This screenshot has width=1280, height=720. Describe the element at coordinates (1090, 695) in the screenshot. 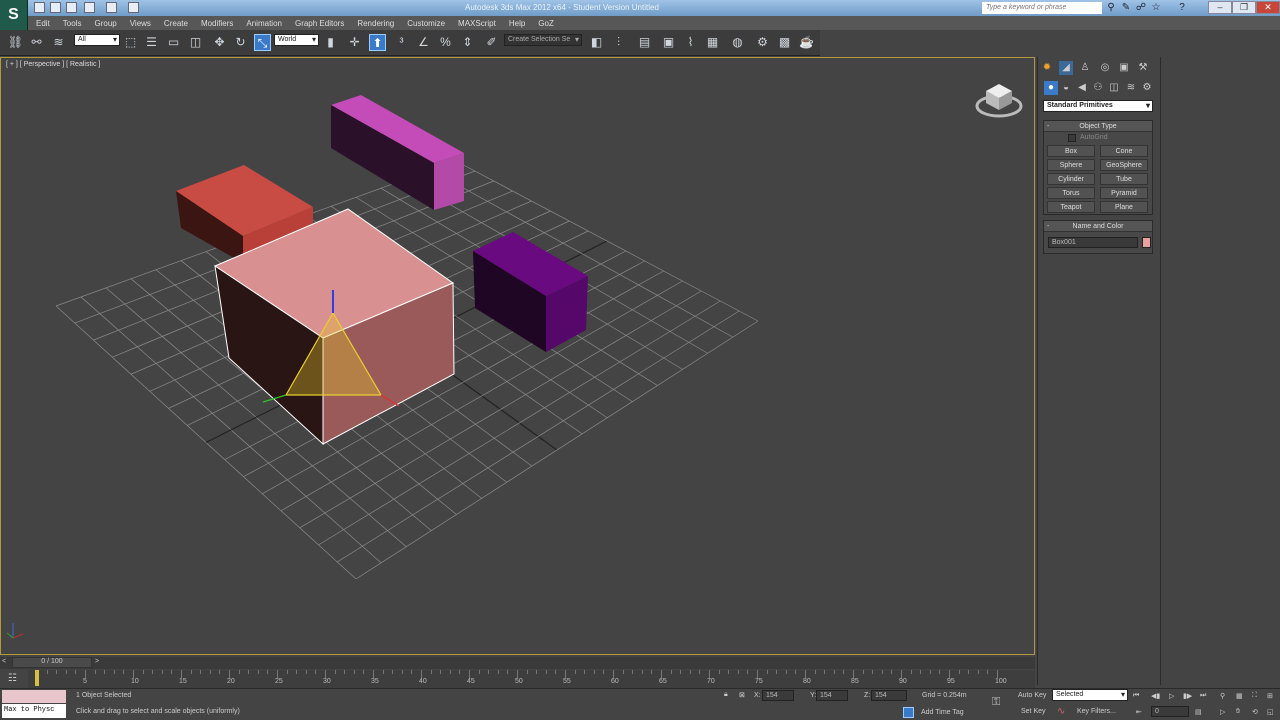

I see `key-mode-dropdown: Selected` at that location.